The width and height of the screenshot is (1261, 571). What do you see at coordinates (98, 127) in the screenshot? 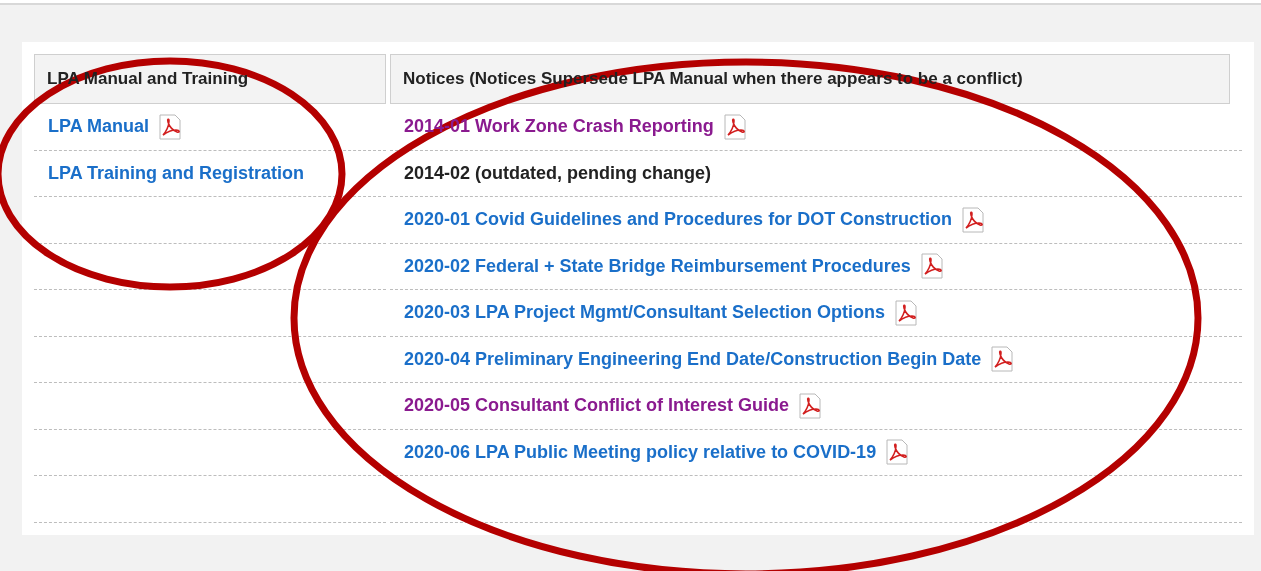
I see `document-link: LPA Manual` at bounding box center [98, 127].